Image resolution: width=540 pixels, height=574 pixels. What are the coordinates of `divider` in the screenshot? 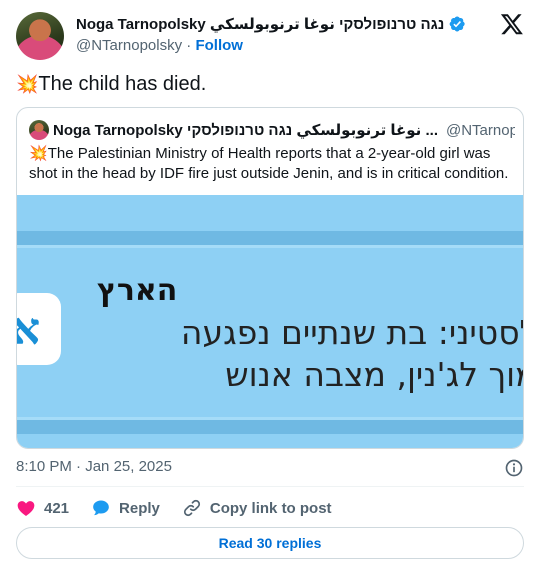 It's located at (270, 486).